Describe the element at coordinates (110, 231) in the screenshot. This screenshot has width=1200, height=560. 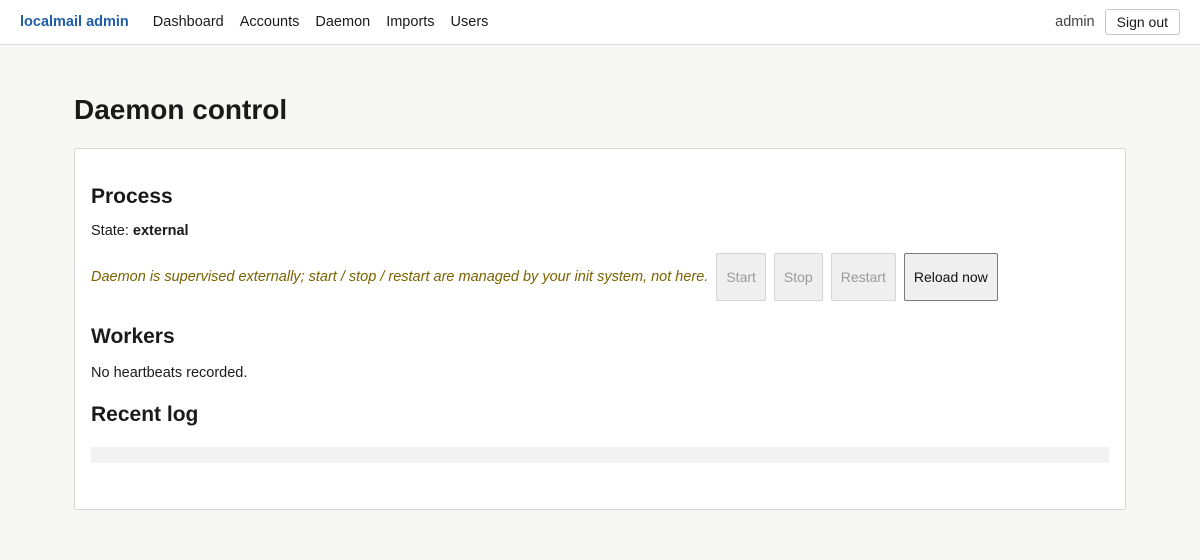
I see `state-label: State:` at that location.